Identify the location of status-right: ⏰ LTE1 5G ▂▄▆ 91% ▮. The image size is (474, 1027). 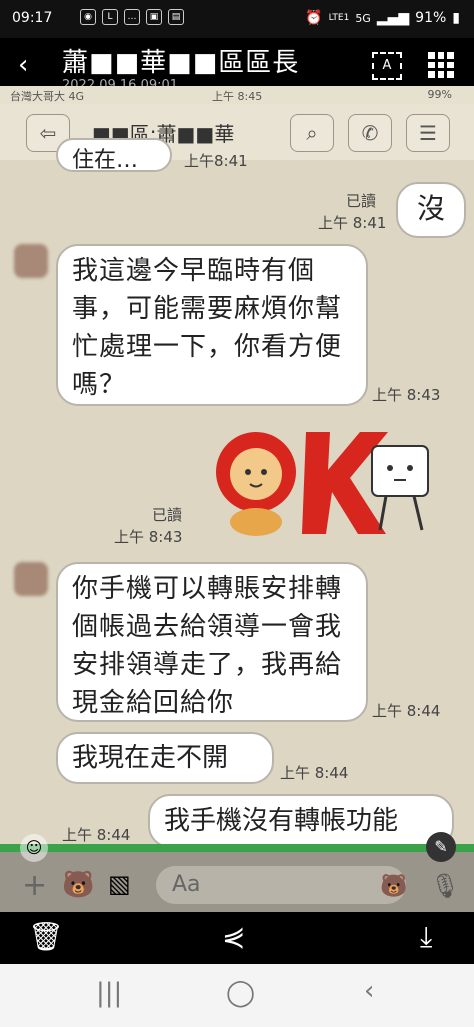
(382, 18).